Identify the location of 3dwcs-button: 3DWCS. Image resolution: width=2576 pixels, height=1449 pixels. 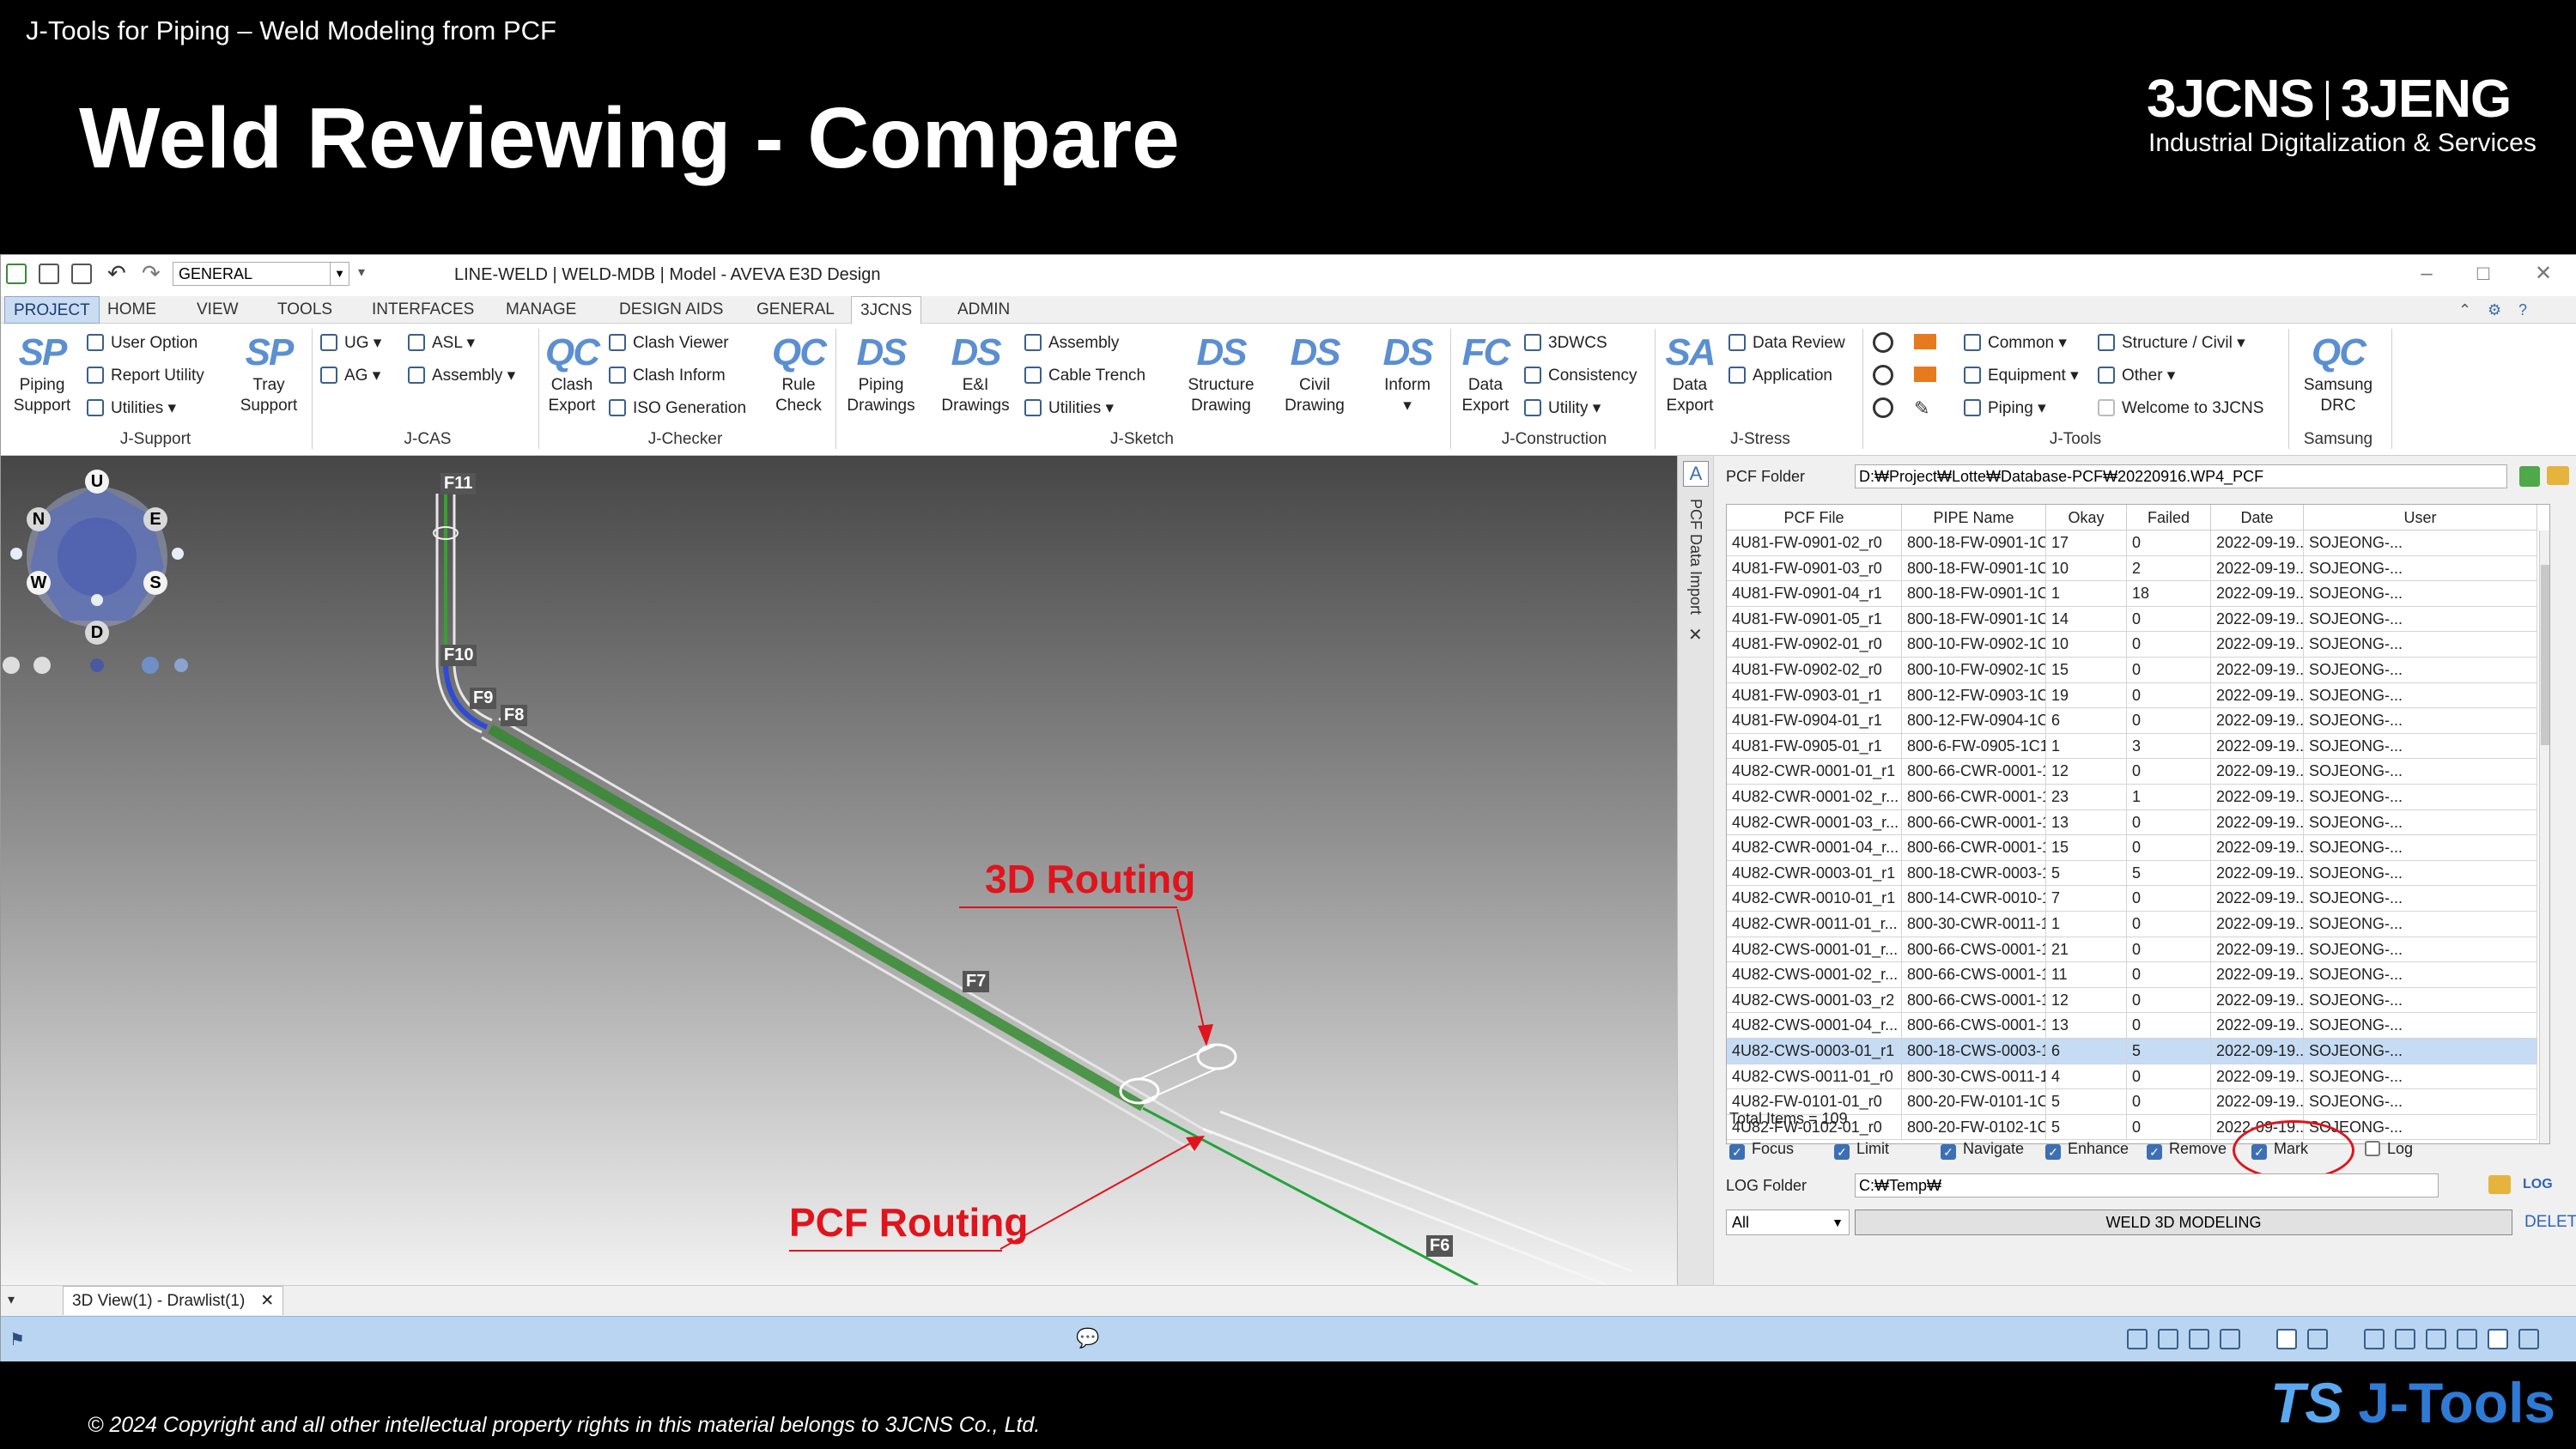
(1565, 343).